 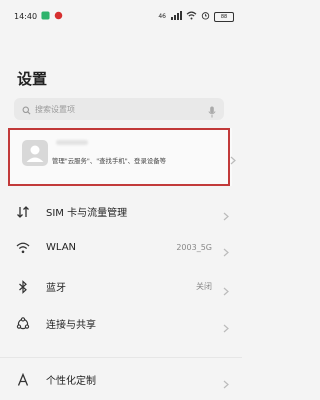 I want to click on settings-row-value: 2003_5G, so click(x=194, y=247).